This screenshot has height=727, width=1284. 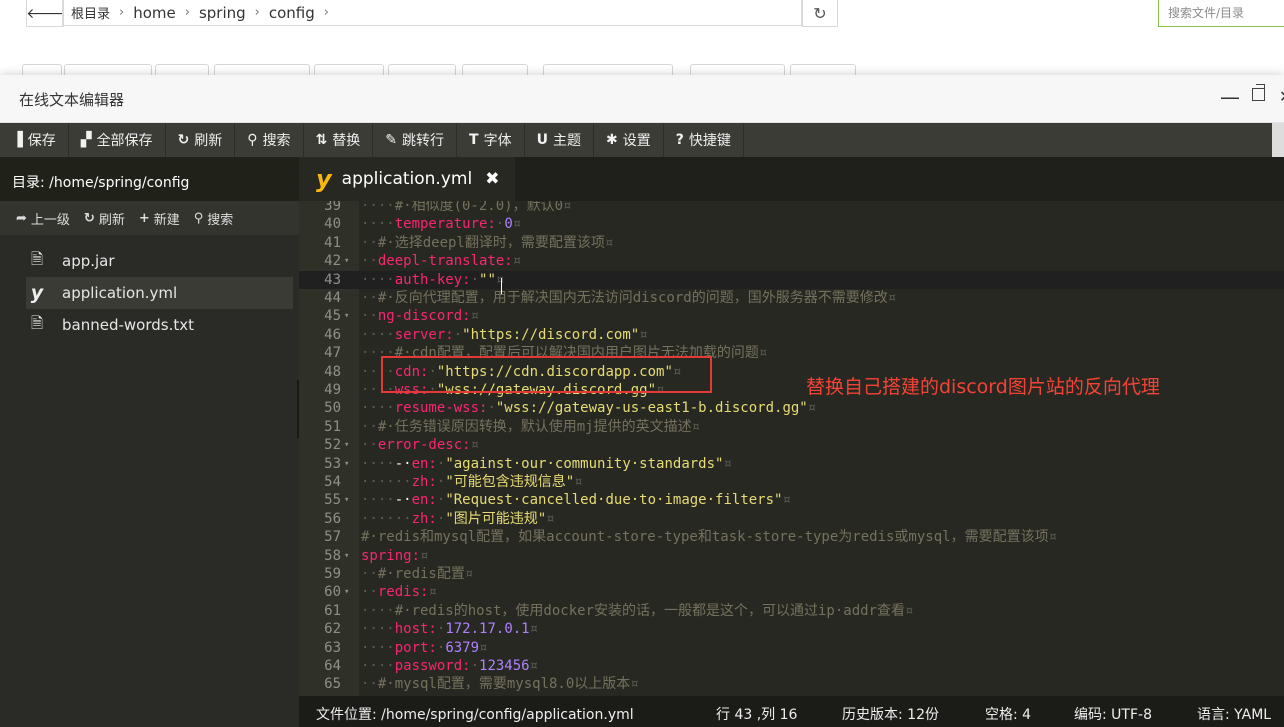 I want to click on minimize-icon: —, so click(x=1230, y=97).